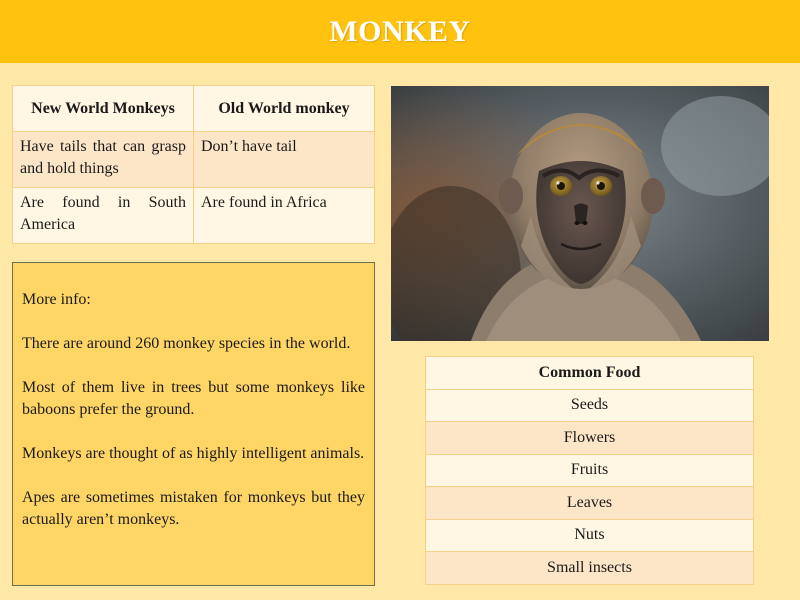 The width and height of the screenshot is (800, 600). Describe the element at coordinates (284, 159) in the screenshot. I see `table-cell: Don’t have tail` at that location.